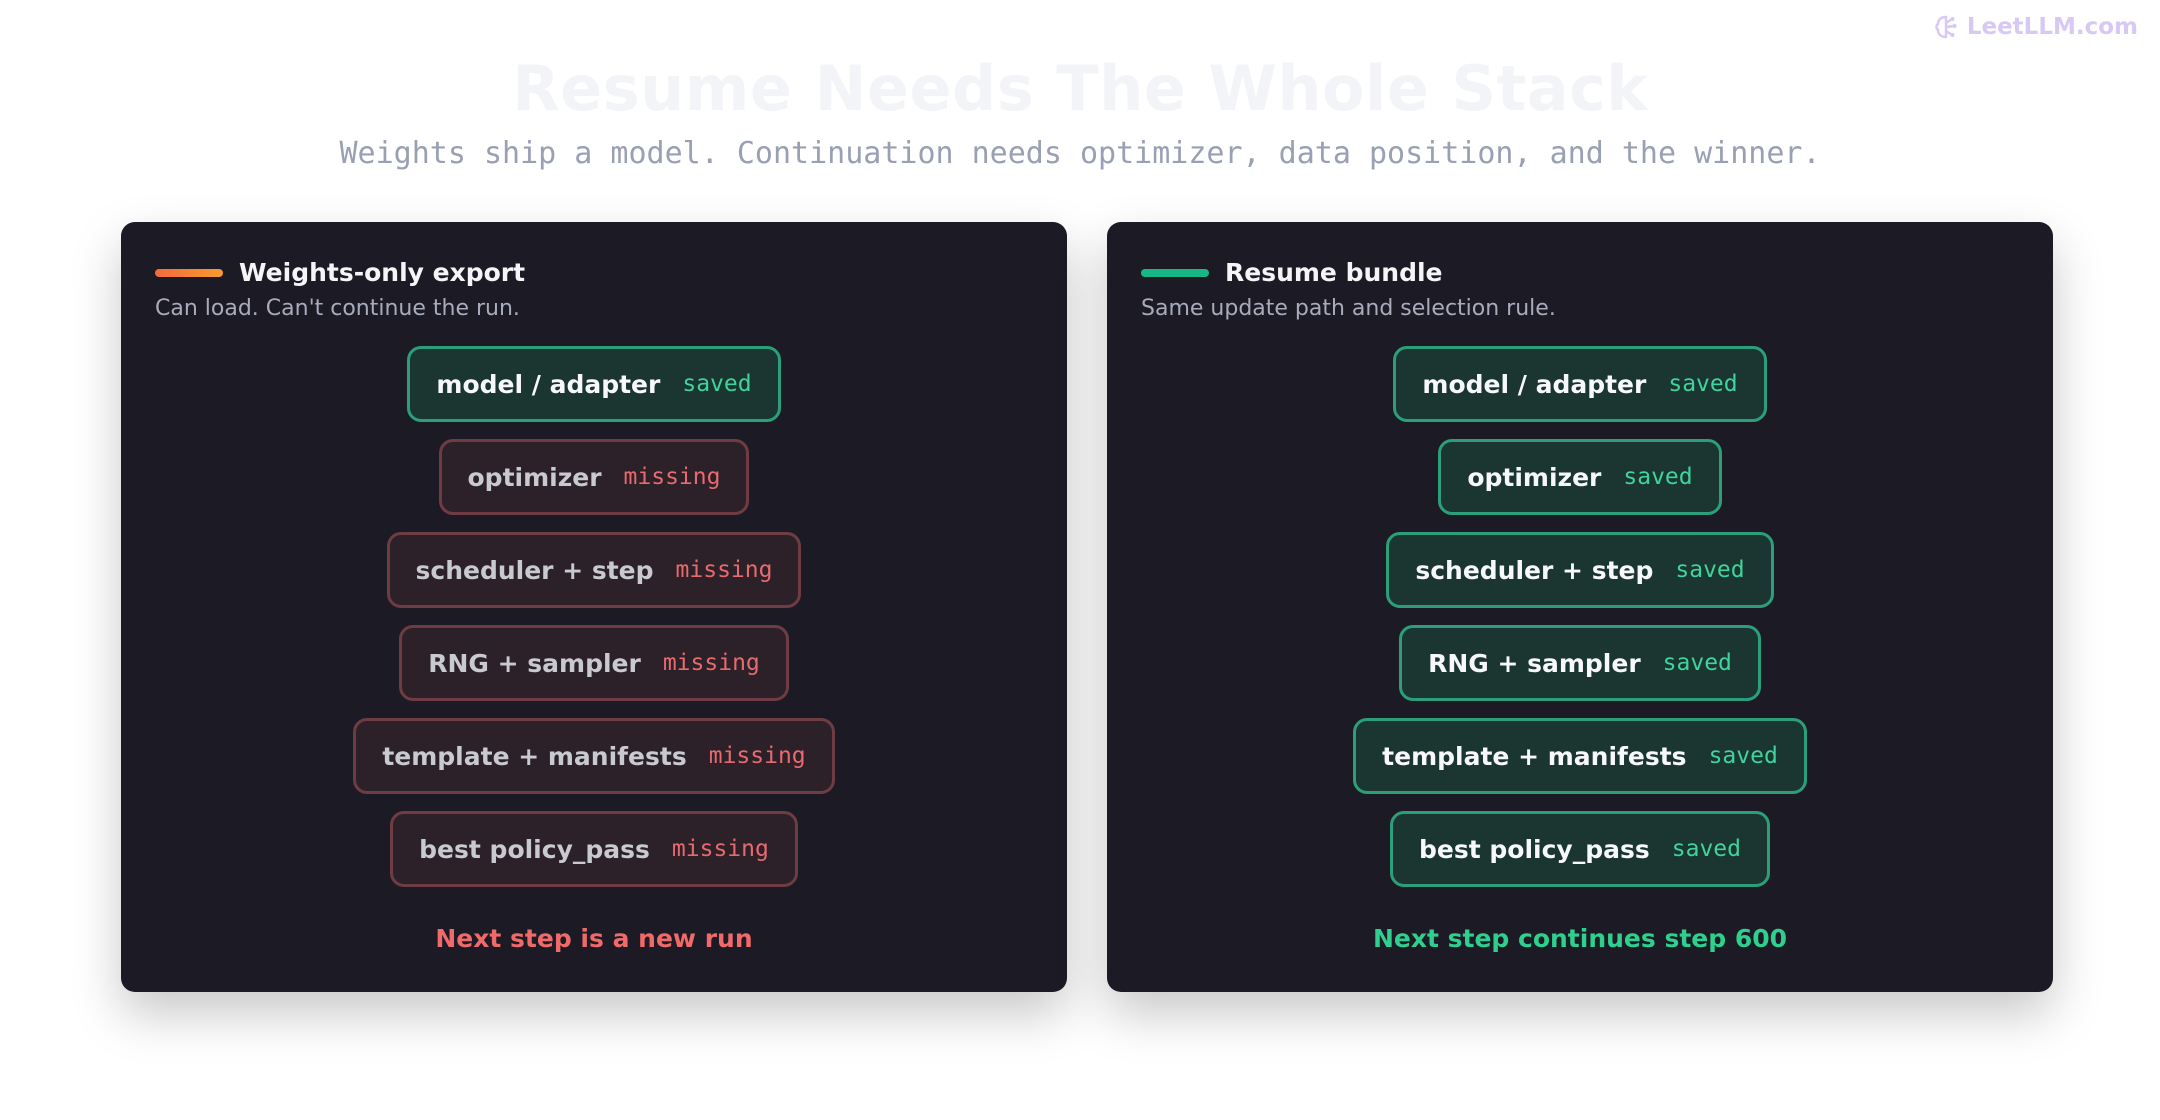 This screenshot has width=2160, height=1120. Describe the element at coordinates (1080, 88) in the screenshot. I see `page-title: Resume Needs The Whole Stack` at that location.